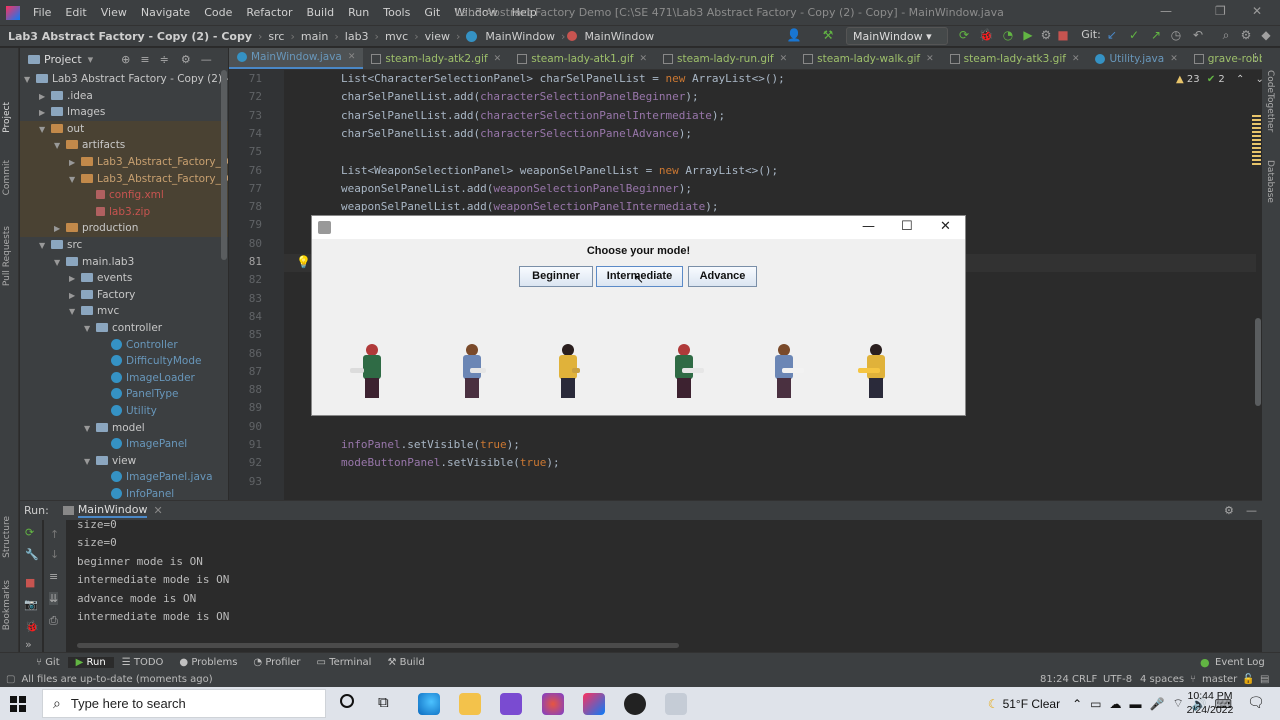  What do you see at coordinates (7, 256) in the screenshot?
I see `pull-requests-tool-button: Pull Requests` at bounding box center [7, 256].